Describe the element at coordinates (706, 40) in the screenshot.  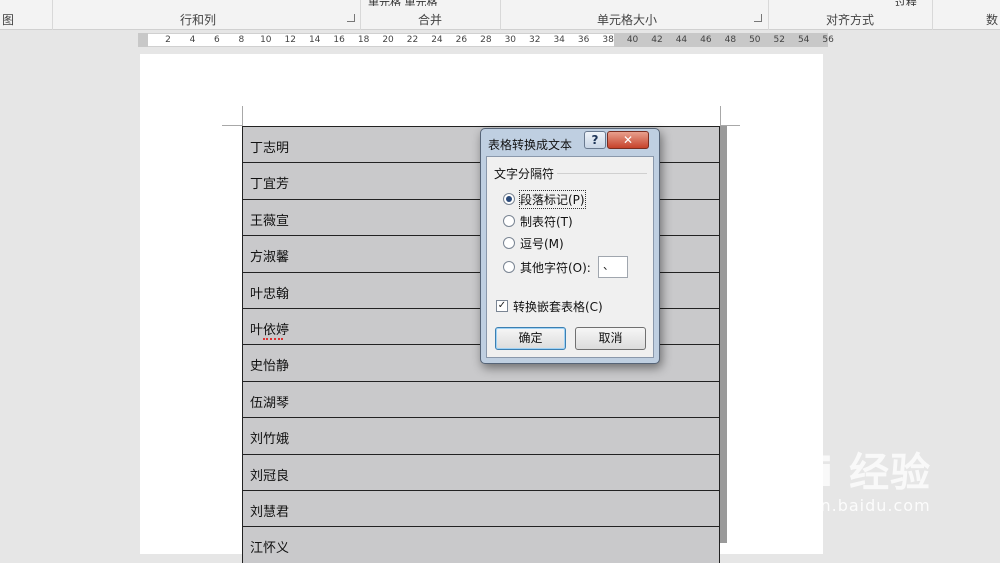
I see `ruler-tick-label: 46` at that location.